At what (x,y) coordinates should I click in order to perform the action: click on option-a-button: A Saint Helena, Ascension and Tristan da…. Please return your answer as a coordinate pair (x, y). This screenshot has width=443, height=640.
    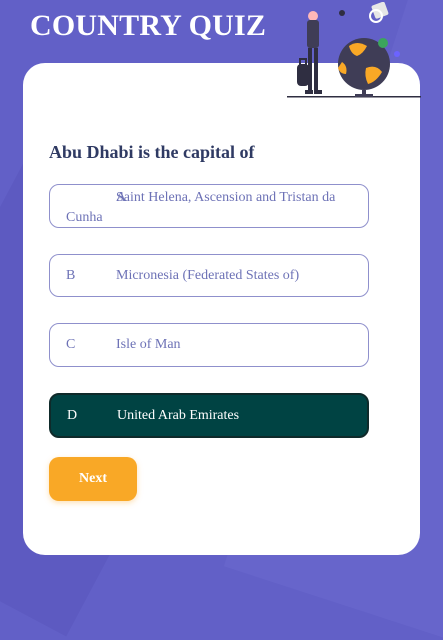
    Looking at the image, I should click on (209, 206).